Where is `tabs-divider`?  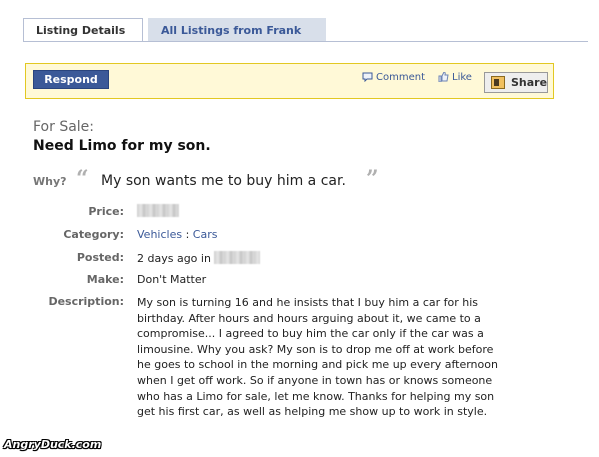
tabs-divider is located at coordinates (305, 41).